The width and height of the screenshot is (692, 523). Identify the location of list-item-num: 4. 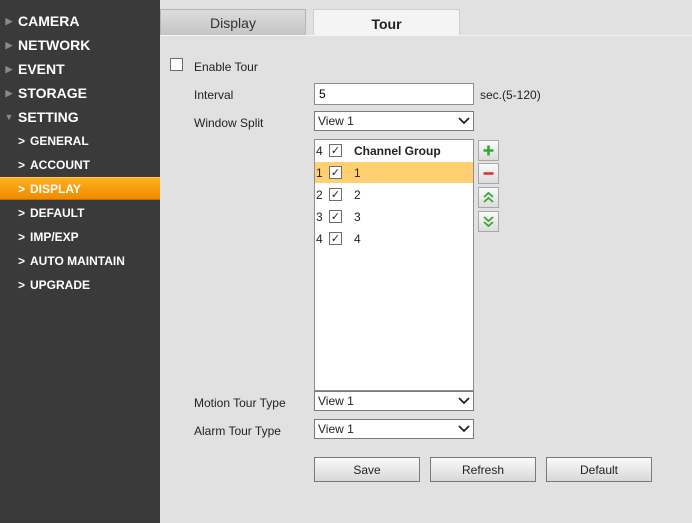
(319, 238).